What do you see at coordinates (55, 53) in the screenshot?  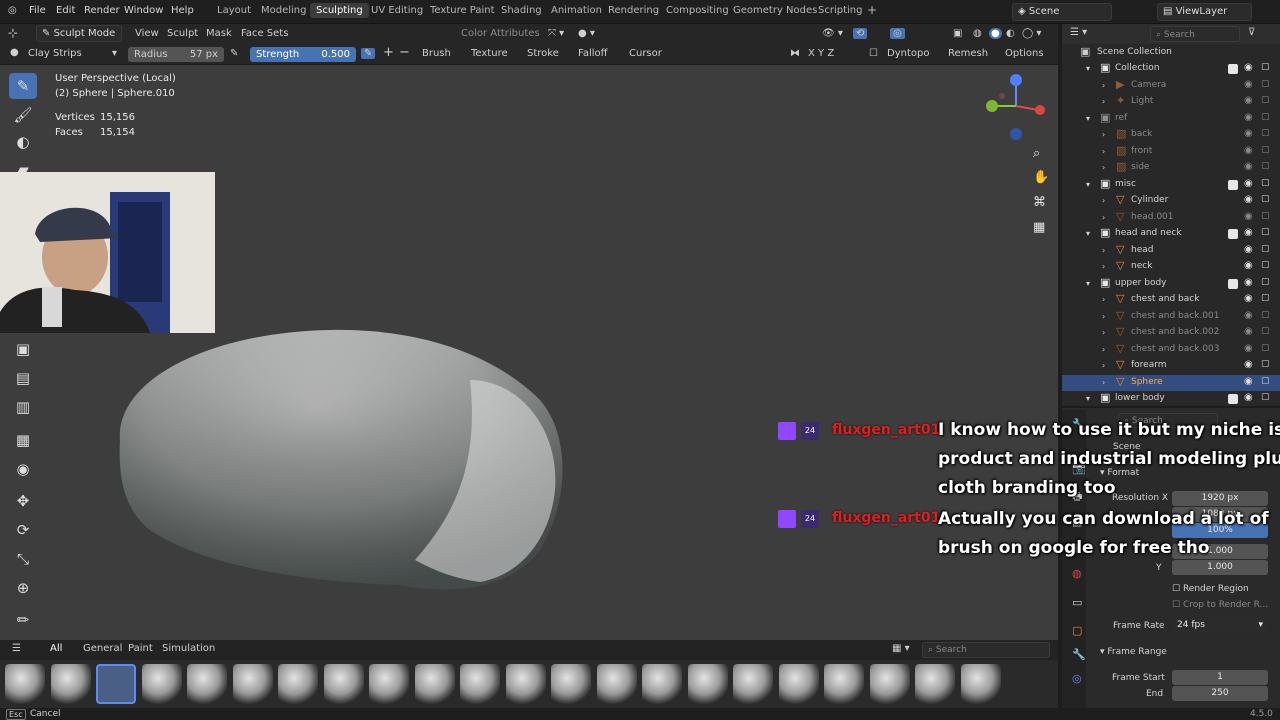 I see `brush-name: Clay Strips` at bounding box center [55, 53].